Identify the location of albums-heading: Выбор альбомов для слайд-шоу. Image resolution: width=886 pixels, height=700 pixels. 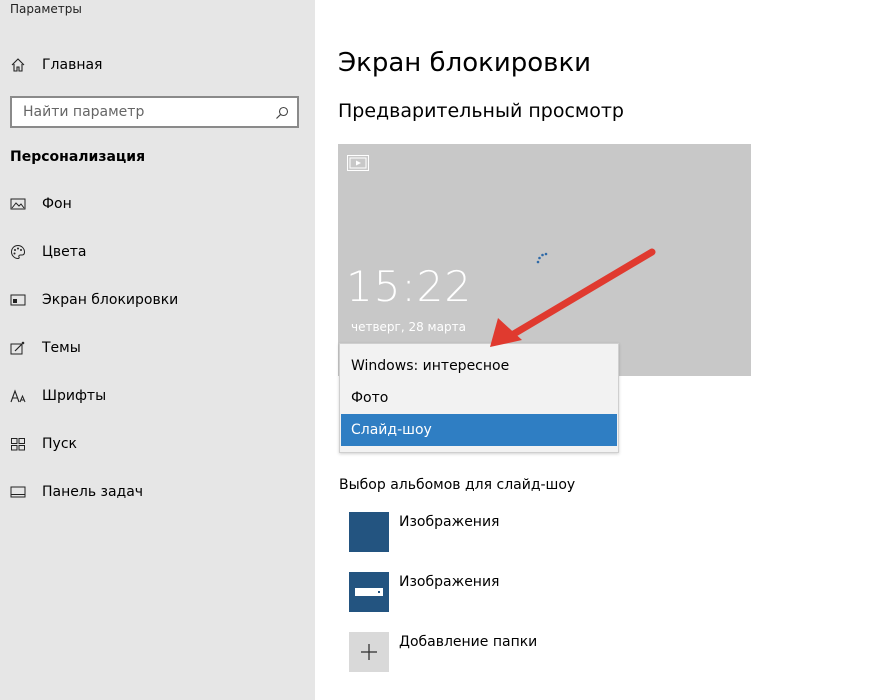
(457, 485).